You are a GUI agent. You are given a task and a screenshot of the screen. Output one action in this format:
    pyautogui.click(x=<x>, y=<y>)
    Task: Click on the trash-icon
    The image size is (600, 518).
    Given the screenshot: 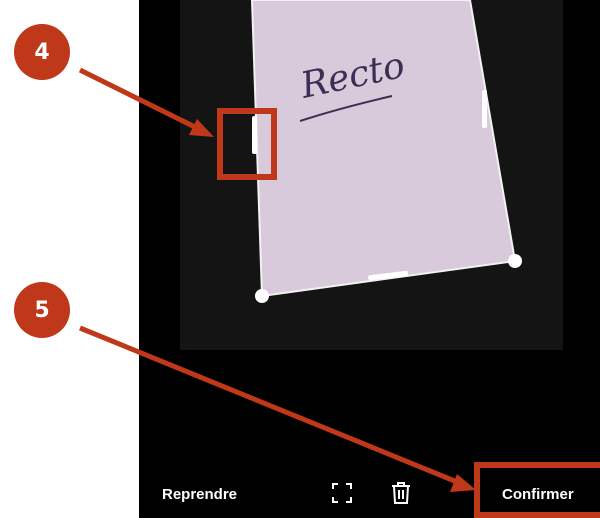 What is the action you would take?
    pyautogui.click(x=401, y=493)
    